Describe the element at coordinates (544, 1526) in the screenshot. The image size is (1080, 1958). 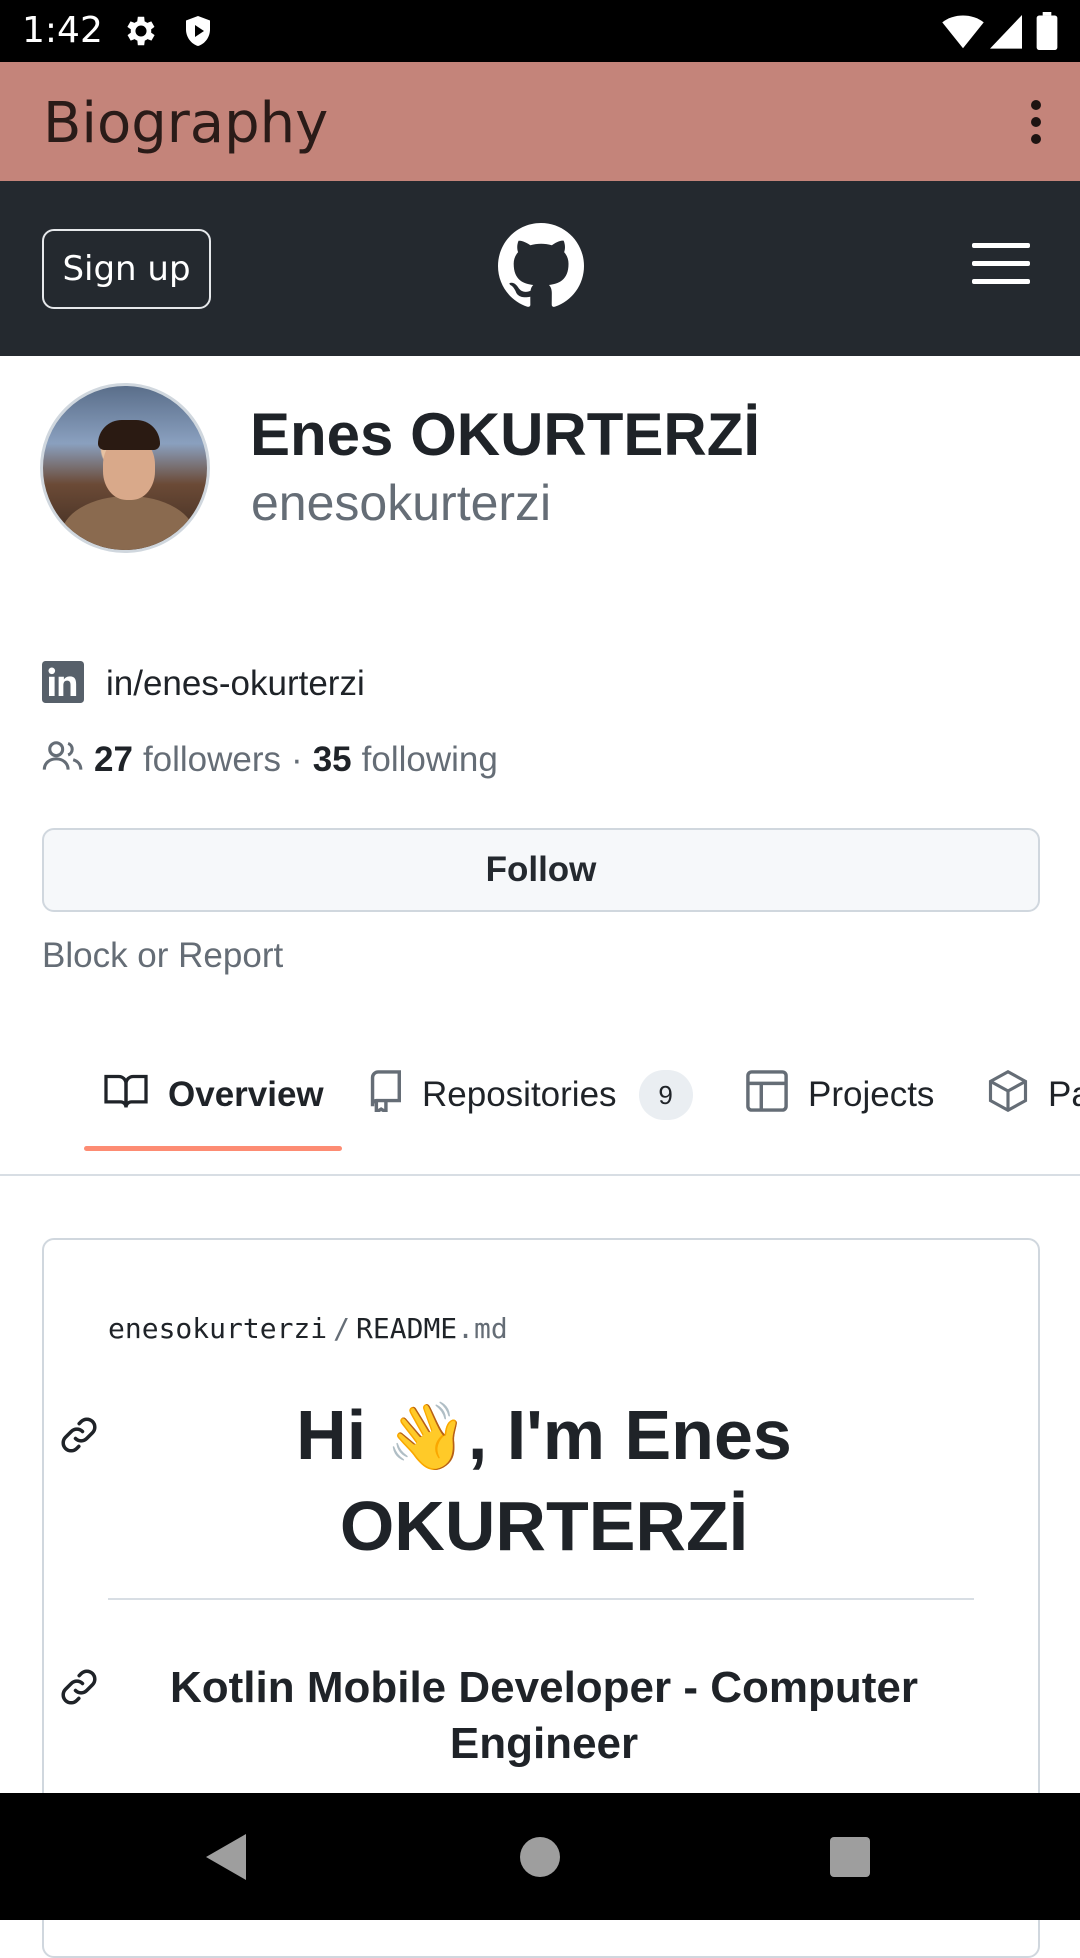
I see `heading-line2: OKURTERZİ` at that location.